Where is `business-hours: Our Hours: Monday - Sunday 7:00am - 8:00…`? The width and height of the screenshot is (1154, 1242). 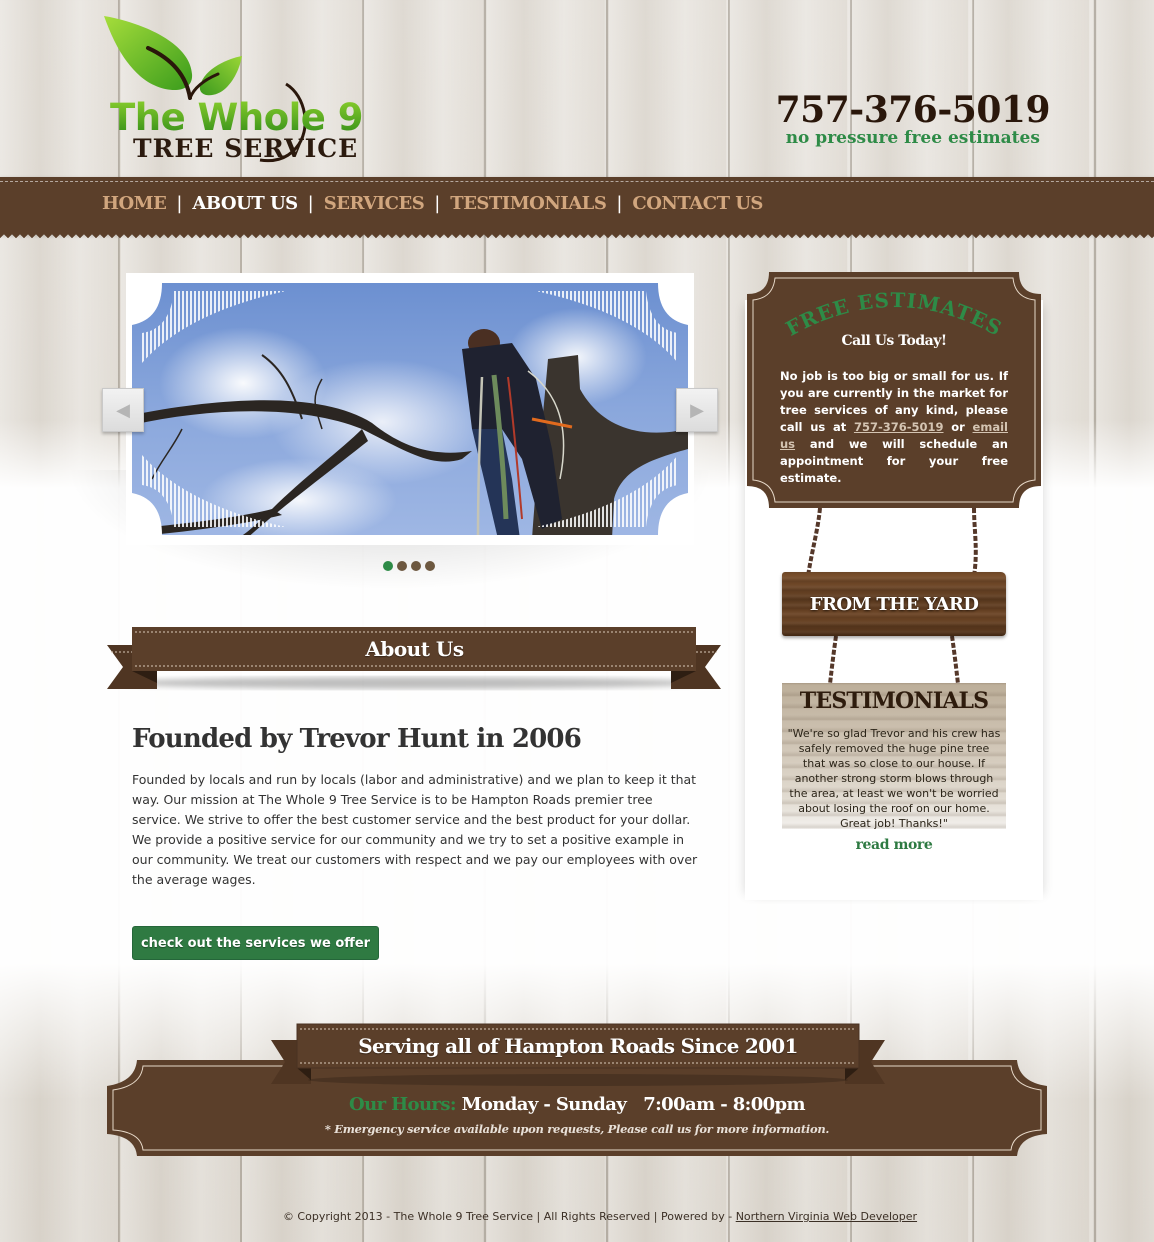
business-hours: Our Hours: Monday - Sunday 7:00am - 8:00… is located at coordinates (577, 1104).